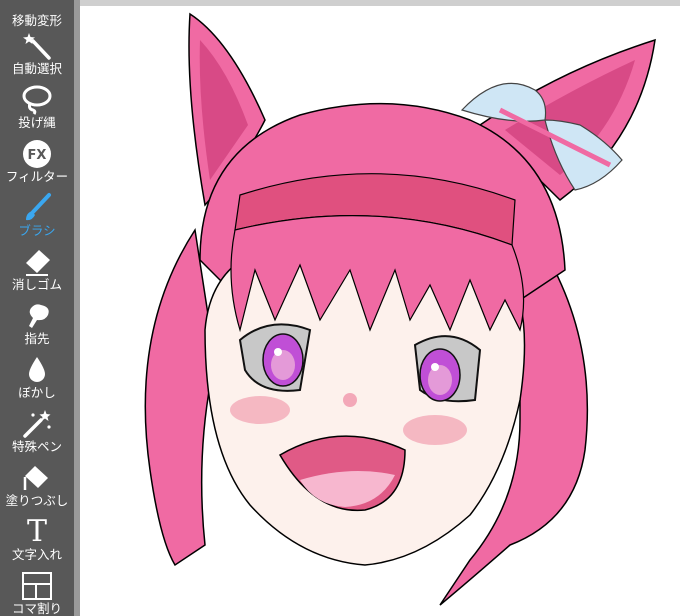  What do you see at coordinates (435, 367) in the screenshot?
I see `right-eye-glint` at bounding box center [435, 367].